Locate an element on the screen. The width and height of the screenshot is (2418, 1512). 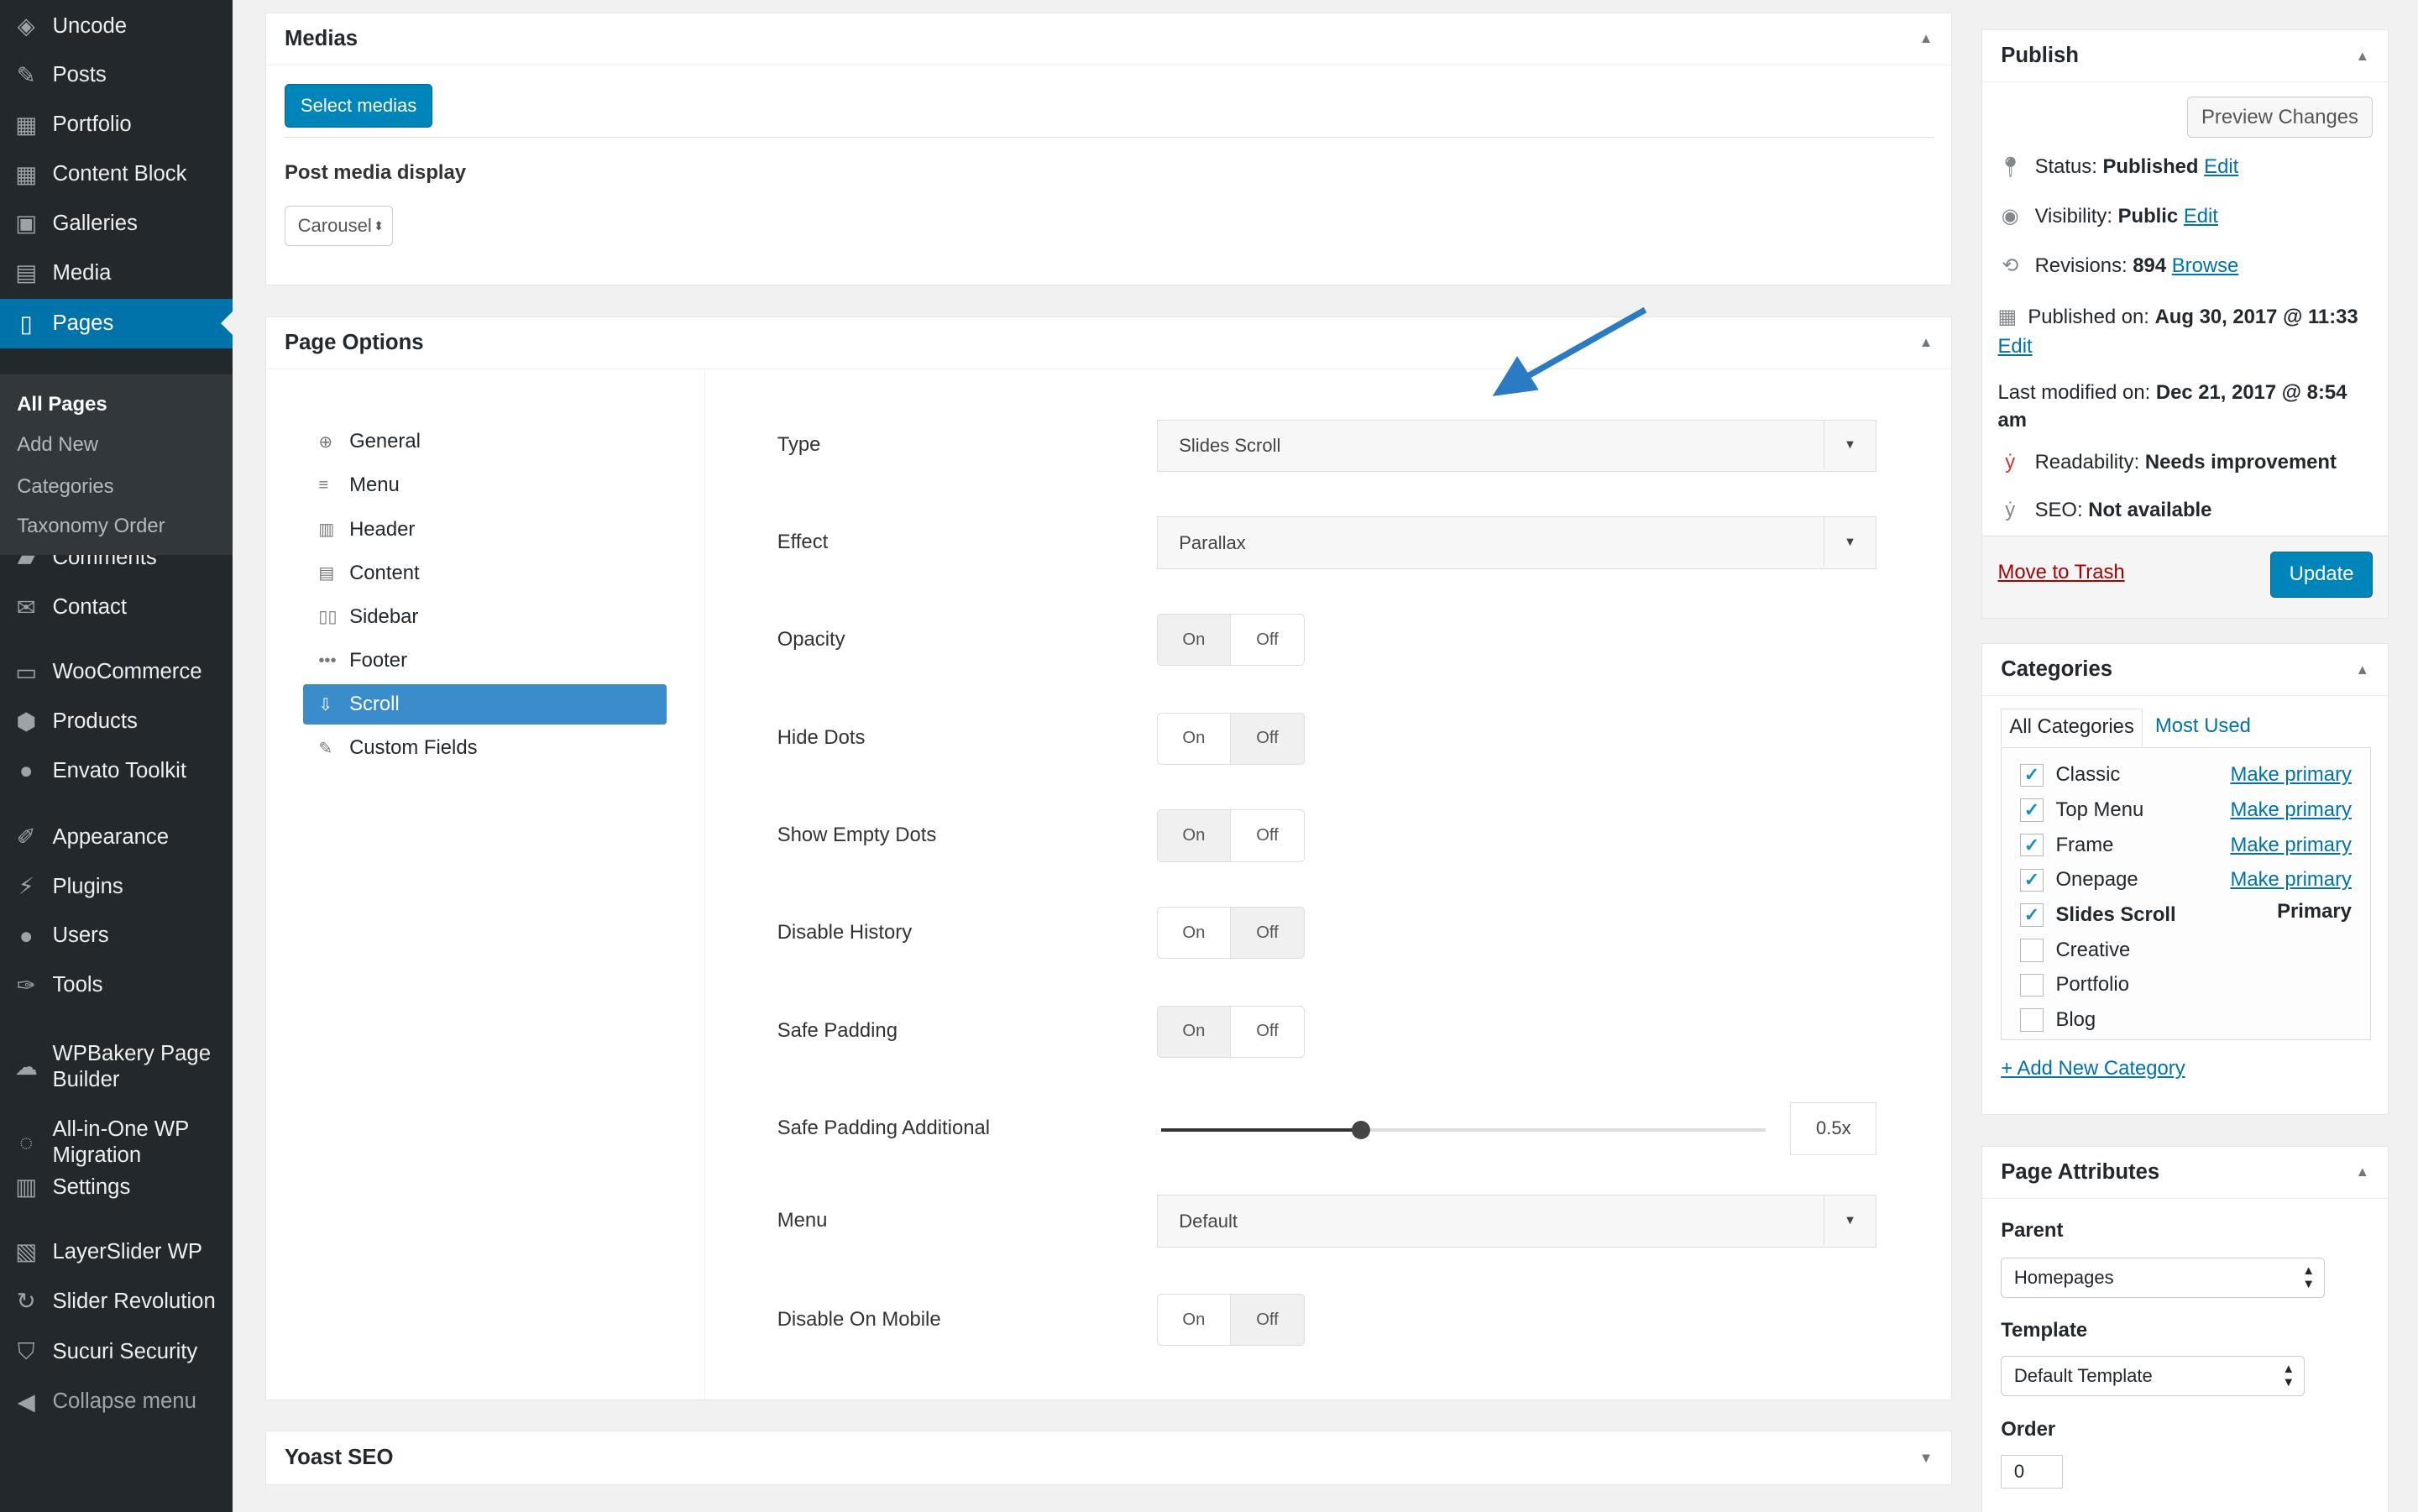
sidebar-item-plugins: ⚡︎ Plugins is located at coordinates (116, 887).